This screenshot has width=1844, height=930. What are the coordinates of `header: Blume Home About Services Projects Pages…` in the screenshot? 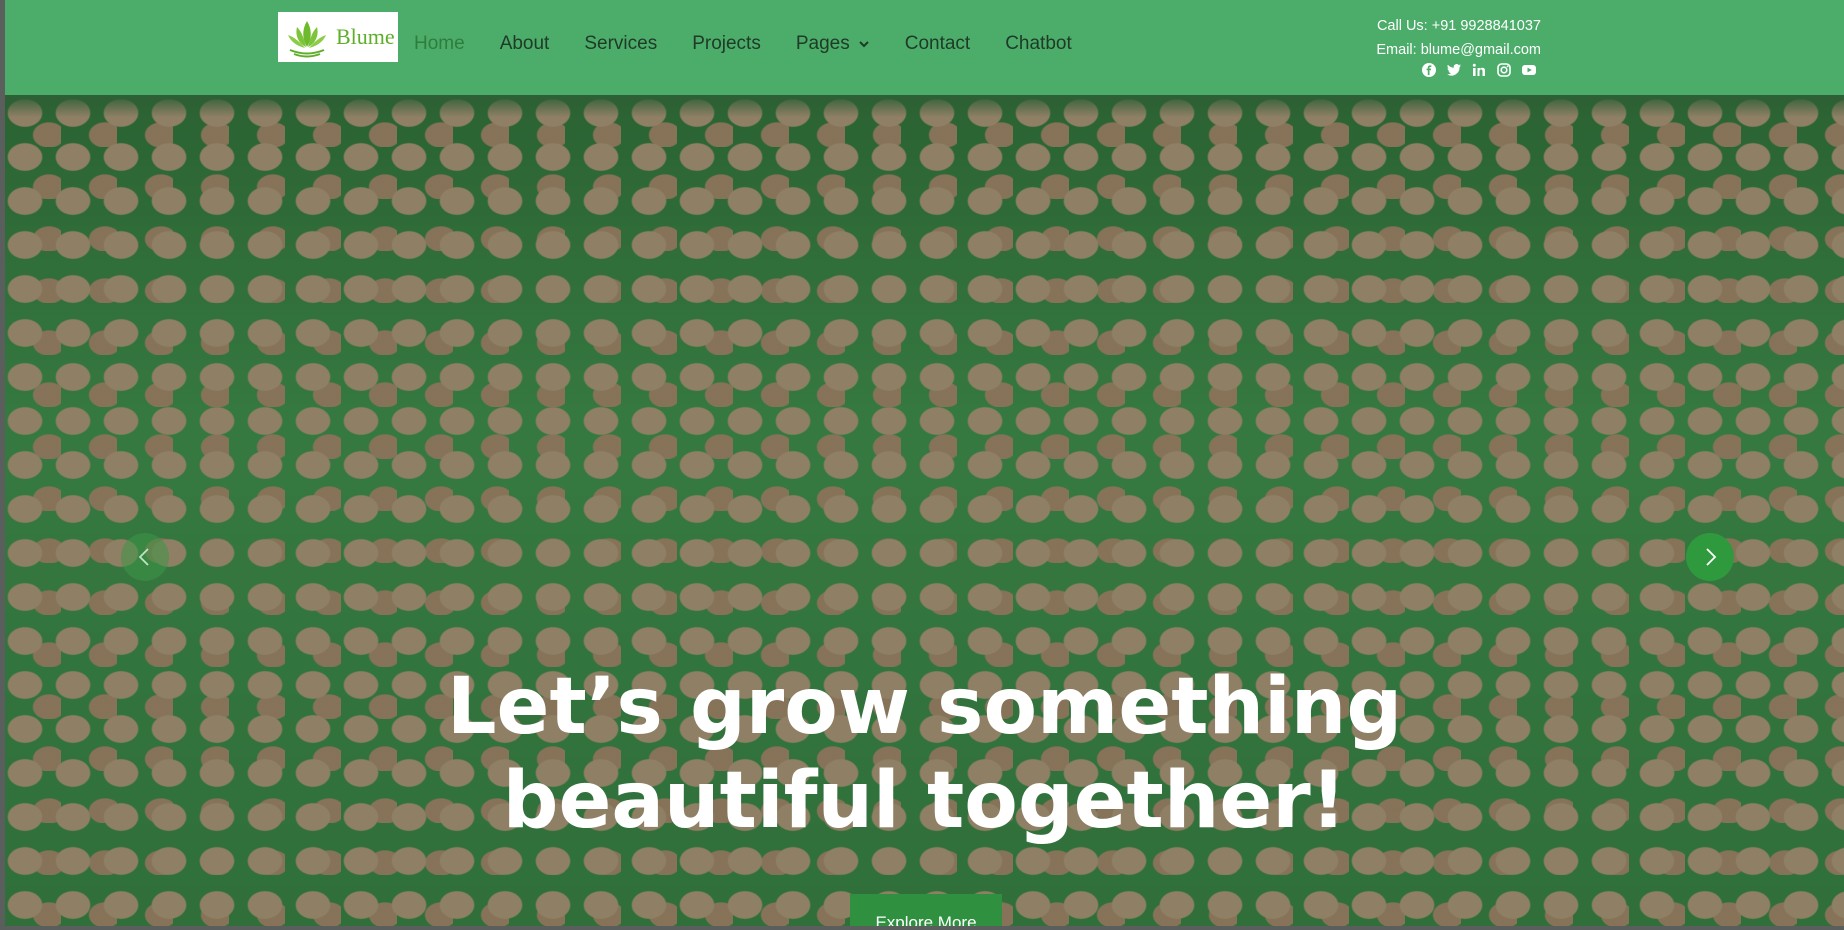 It's located at (924, 47).